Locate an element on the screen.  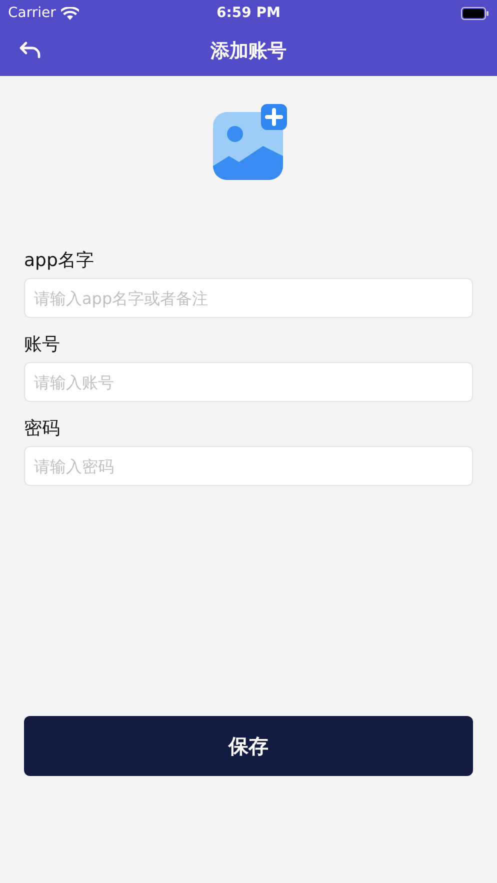
field-label: 密码 is located at coordinates (42, 428).